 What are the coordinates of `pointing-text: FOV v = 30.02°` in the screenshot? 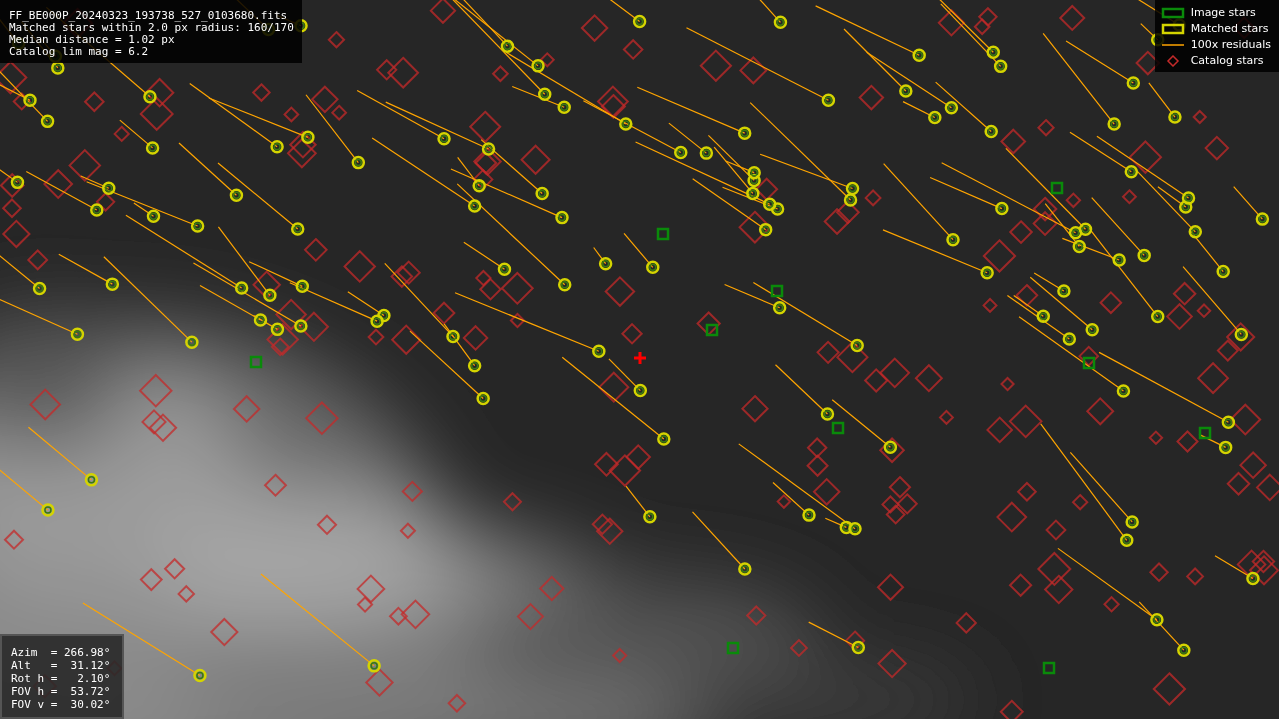 It's located at (61, 704).